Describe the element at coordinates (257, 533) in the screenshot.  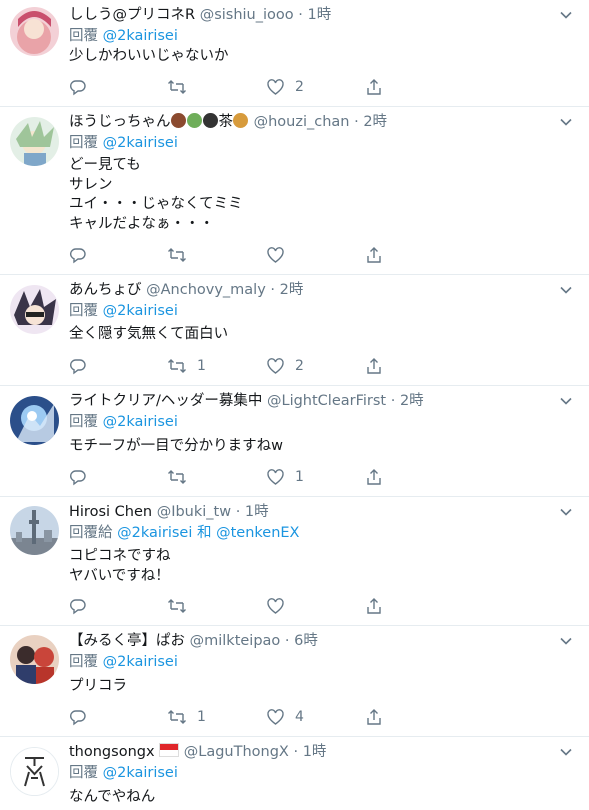
I see `mention-link: @tenkenEX` at that location.